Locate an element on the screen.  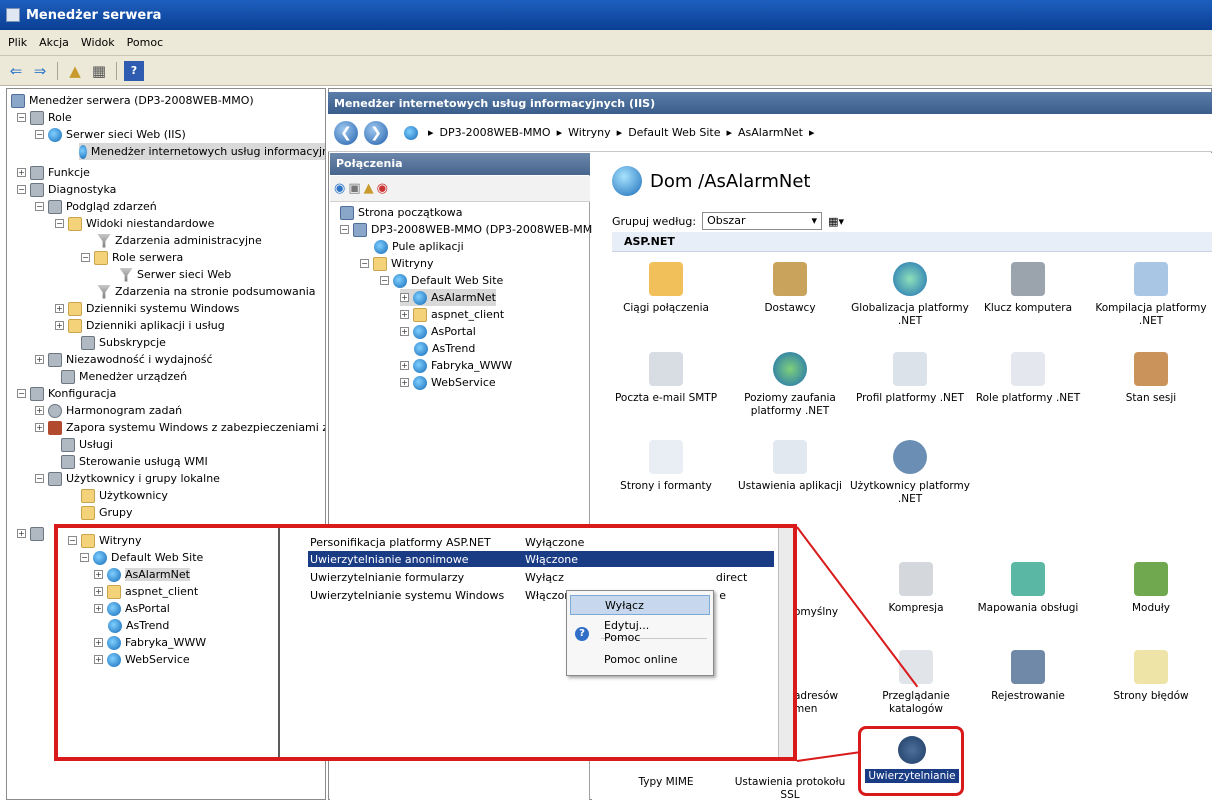
breadcrumb-server: DP3-2008WEB-MMO is located at coordinates (495, 132).